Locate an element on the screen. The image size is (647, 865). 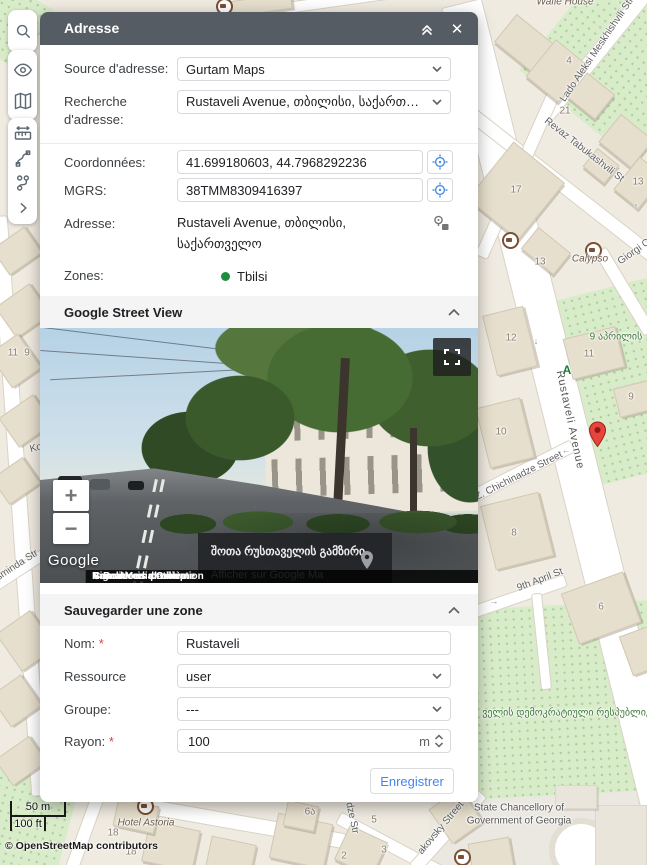
source-label: Source d'adresse: is located at coordinates (116, 68).